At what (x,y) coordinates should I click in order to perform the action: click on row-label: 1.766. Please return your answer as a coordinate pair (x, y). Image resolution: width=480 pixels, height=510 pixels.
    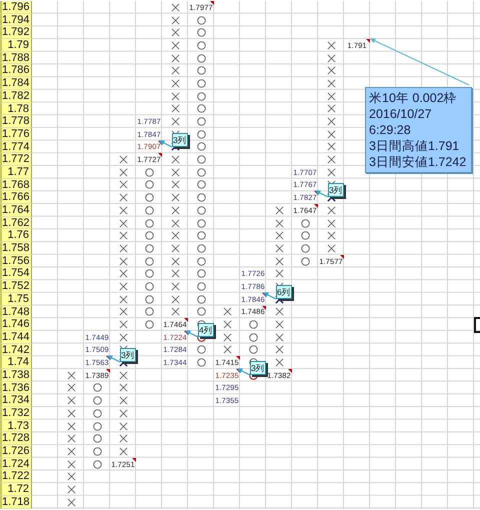
    Looking at the image, I should click on (16, 197).